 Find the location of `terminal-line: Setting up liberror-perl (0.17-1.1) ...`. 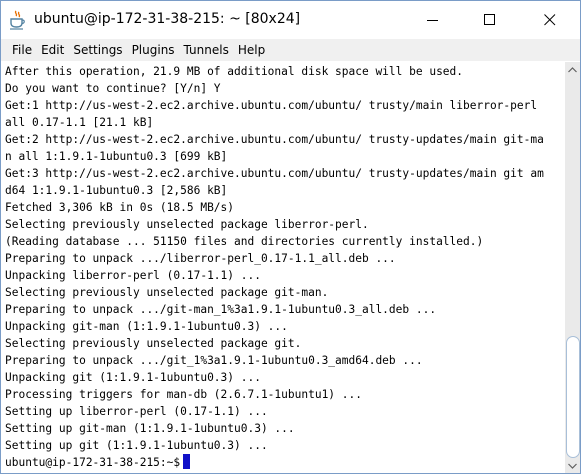

terminal-line: Setting up liberror-perl (0.17-1.1) ... is located at coordinates (136, 411).